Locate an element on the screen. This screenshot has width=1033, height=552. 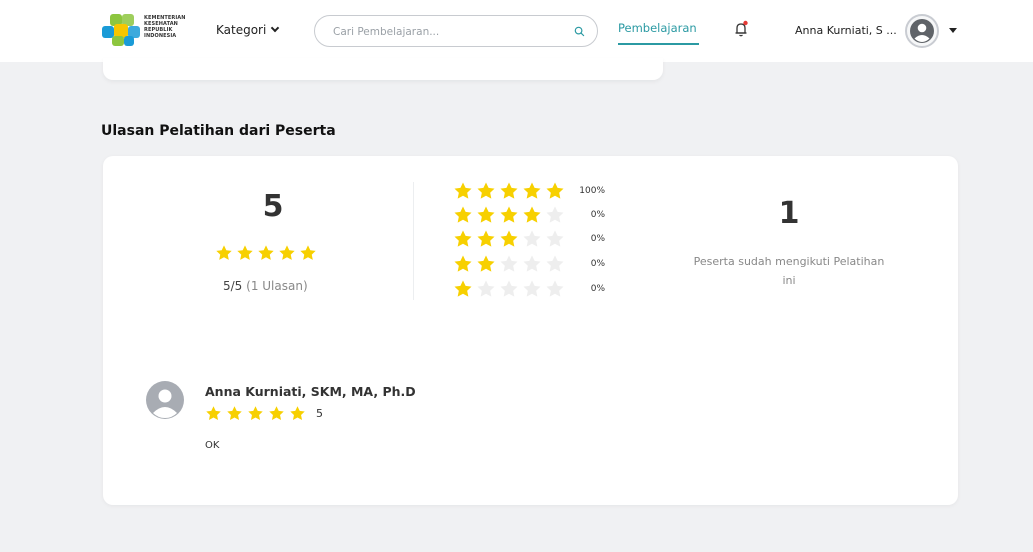
kemenkes-logo-icon is located at coordinates (121, 30).